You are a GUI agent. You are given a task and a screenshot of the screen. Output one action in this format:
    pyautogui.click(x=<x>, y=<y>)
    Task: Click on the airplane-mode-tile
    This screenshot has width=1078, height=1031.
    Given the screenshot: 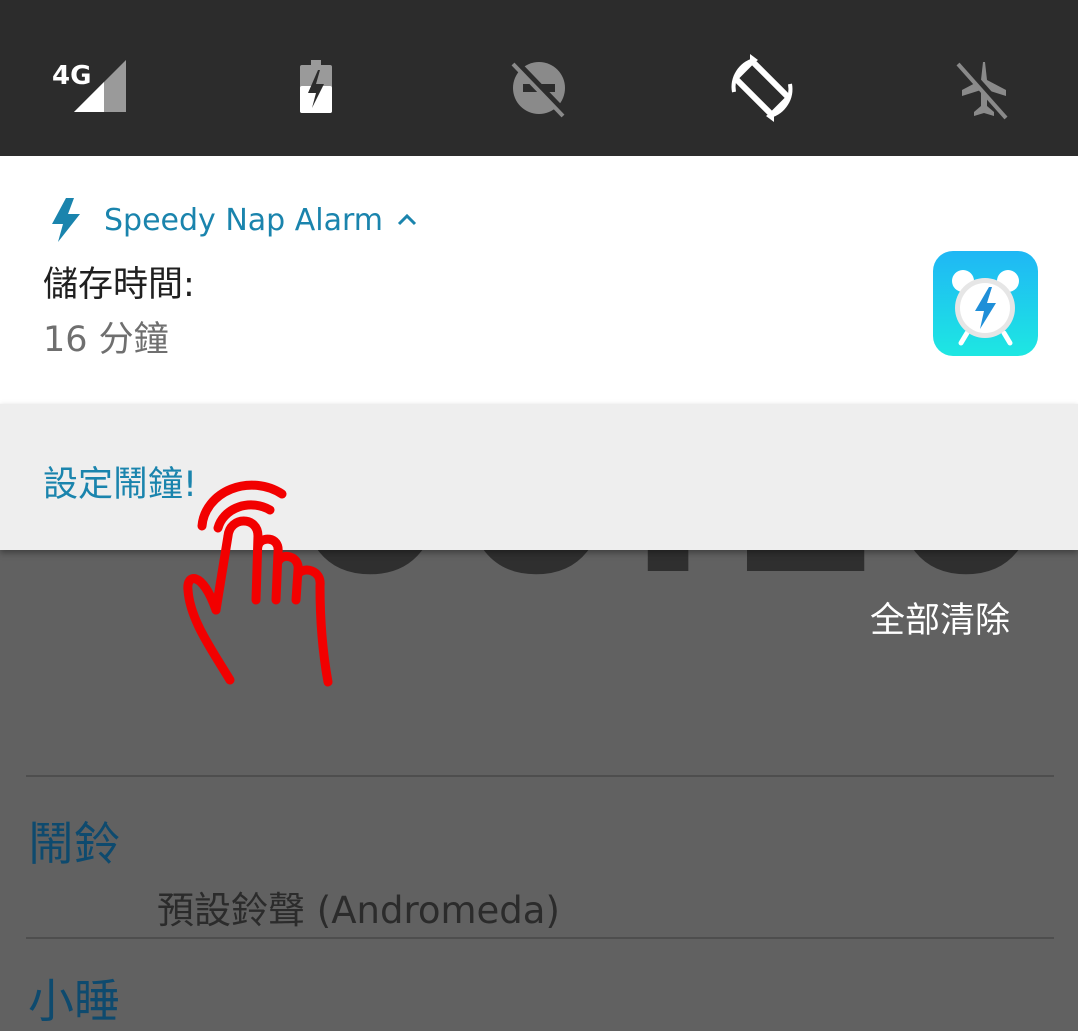 What is the action you would take?
    pyautogui.click(x=984, y=88)
    